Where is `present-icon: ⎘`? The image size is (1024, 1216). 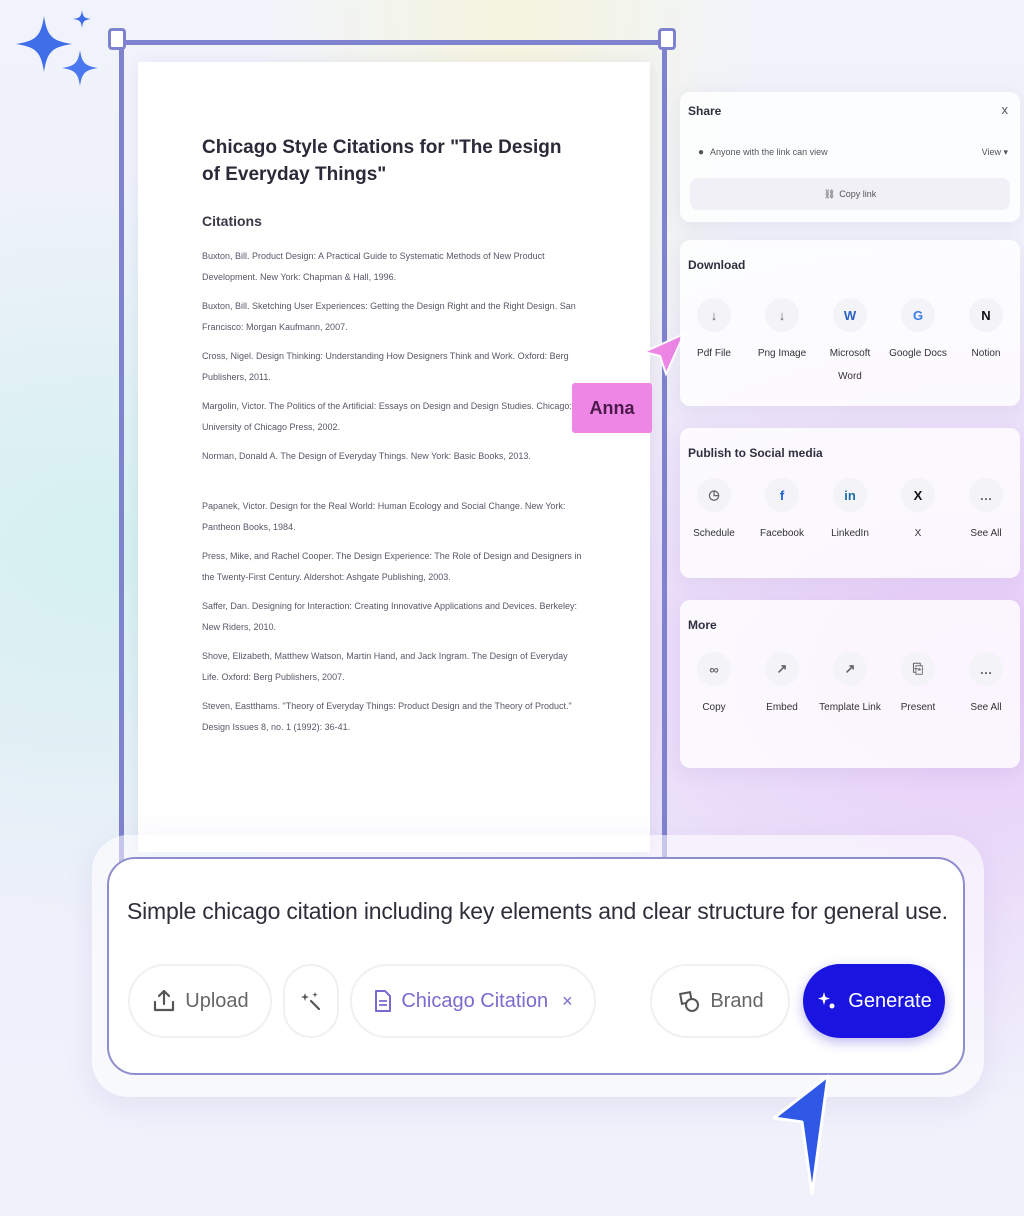 present-icon: ⎘ is located at coordinates (918, 669).